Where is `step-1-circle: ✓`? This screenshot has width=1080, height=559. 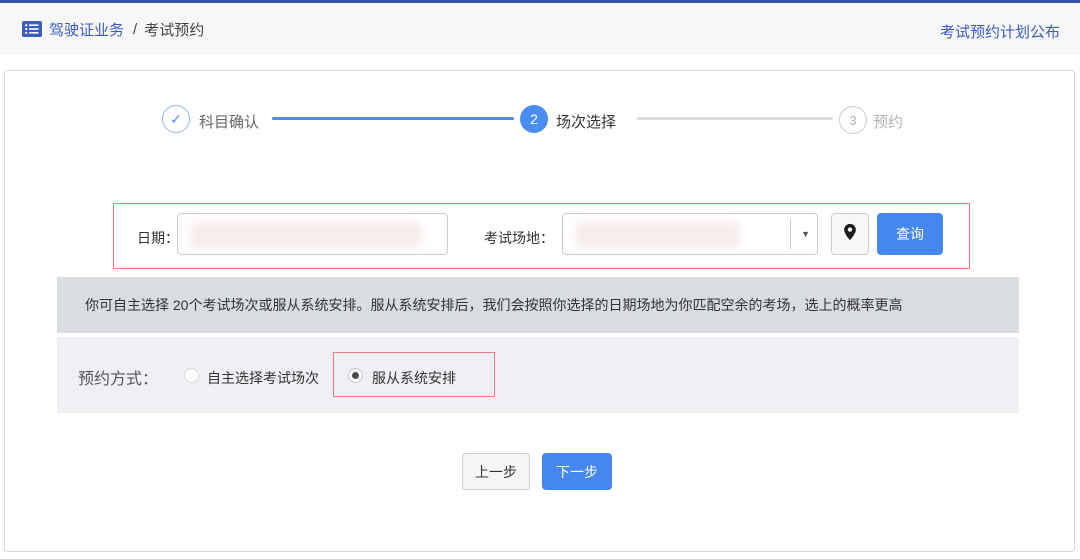
step-1-circle: ✓ is located at coordinates (176, 119).